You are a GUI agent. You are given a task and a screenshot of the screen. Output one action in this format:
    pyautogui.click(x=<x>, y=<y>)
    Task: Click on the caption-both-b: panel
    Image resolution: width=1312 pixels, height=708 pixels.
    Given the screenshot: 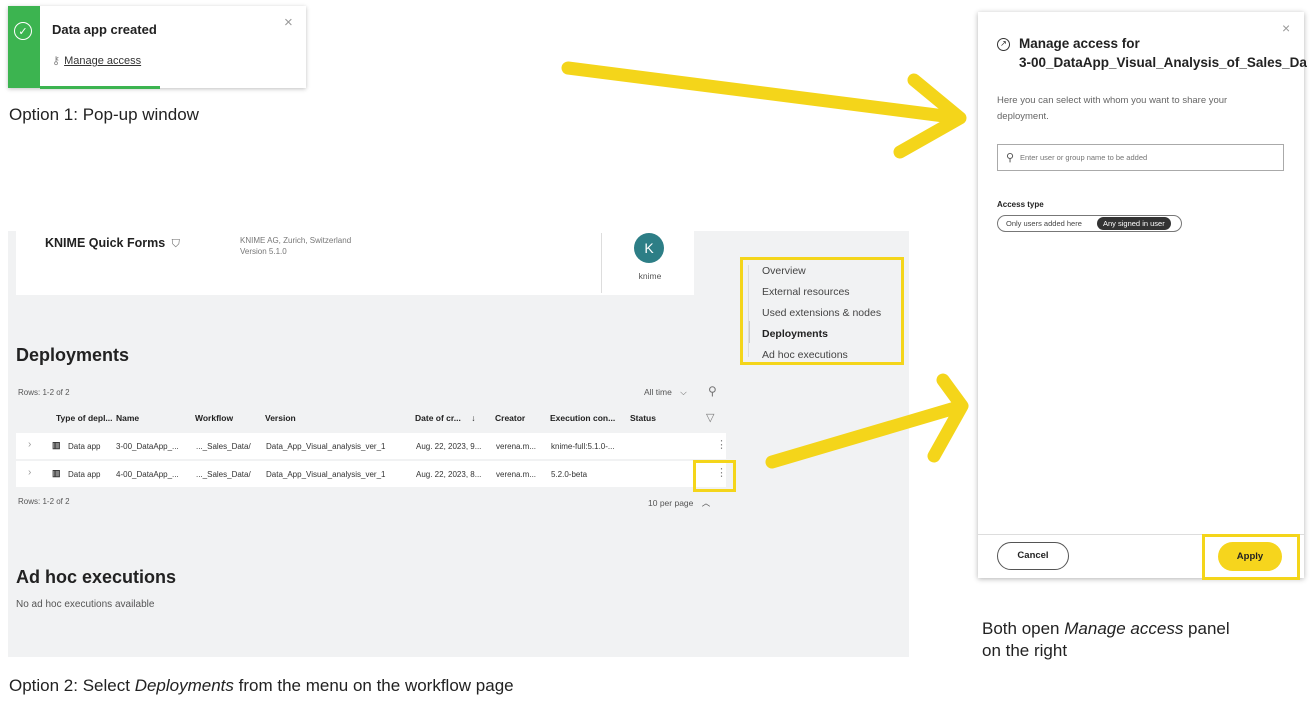 What is the action you would take?
    pyautogui.click(x=1206, y=628)
    